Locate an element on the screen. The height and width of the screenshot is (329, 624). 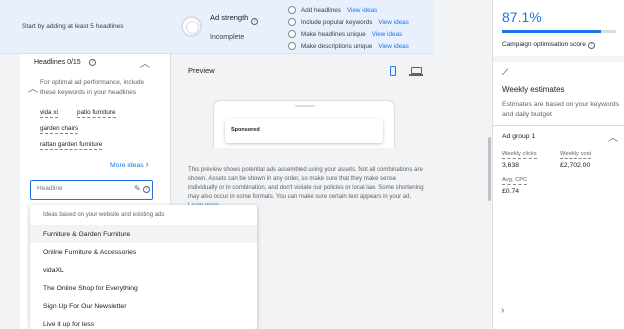
suggestion-item: vidaXL is located at coordinates (143, 270).